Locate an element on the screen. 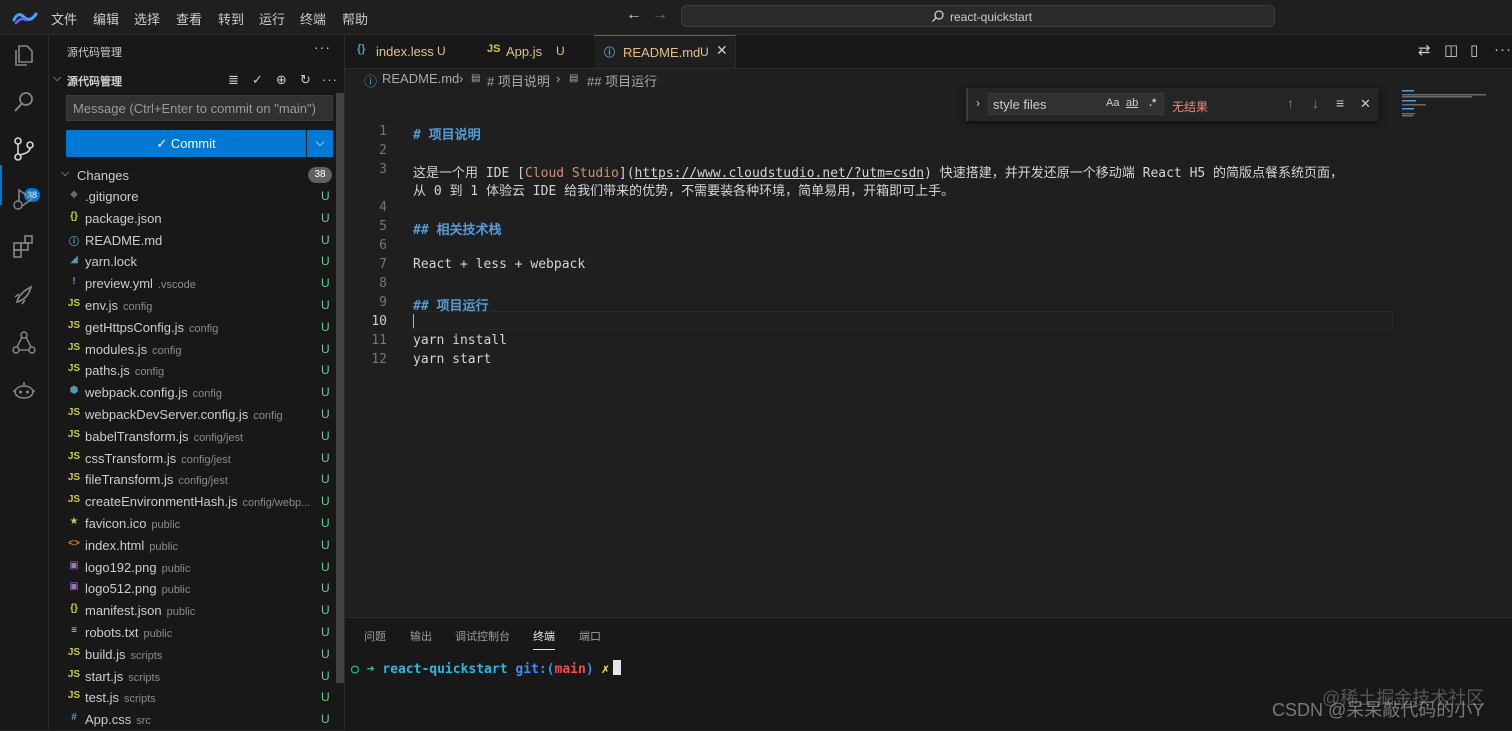 The height and width of the screenshot is (731, 1512). breadcrumb-section-1: # 项目说明 is located at coordinates (518, 80).